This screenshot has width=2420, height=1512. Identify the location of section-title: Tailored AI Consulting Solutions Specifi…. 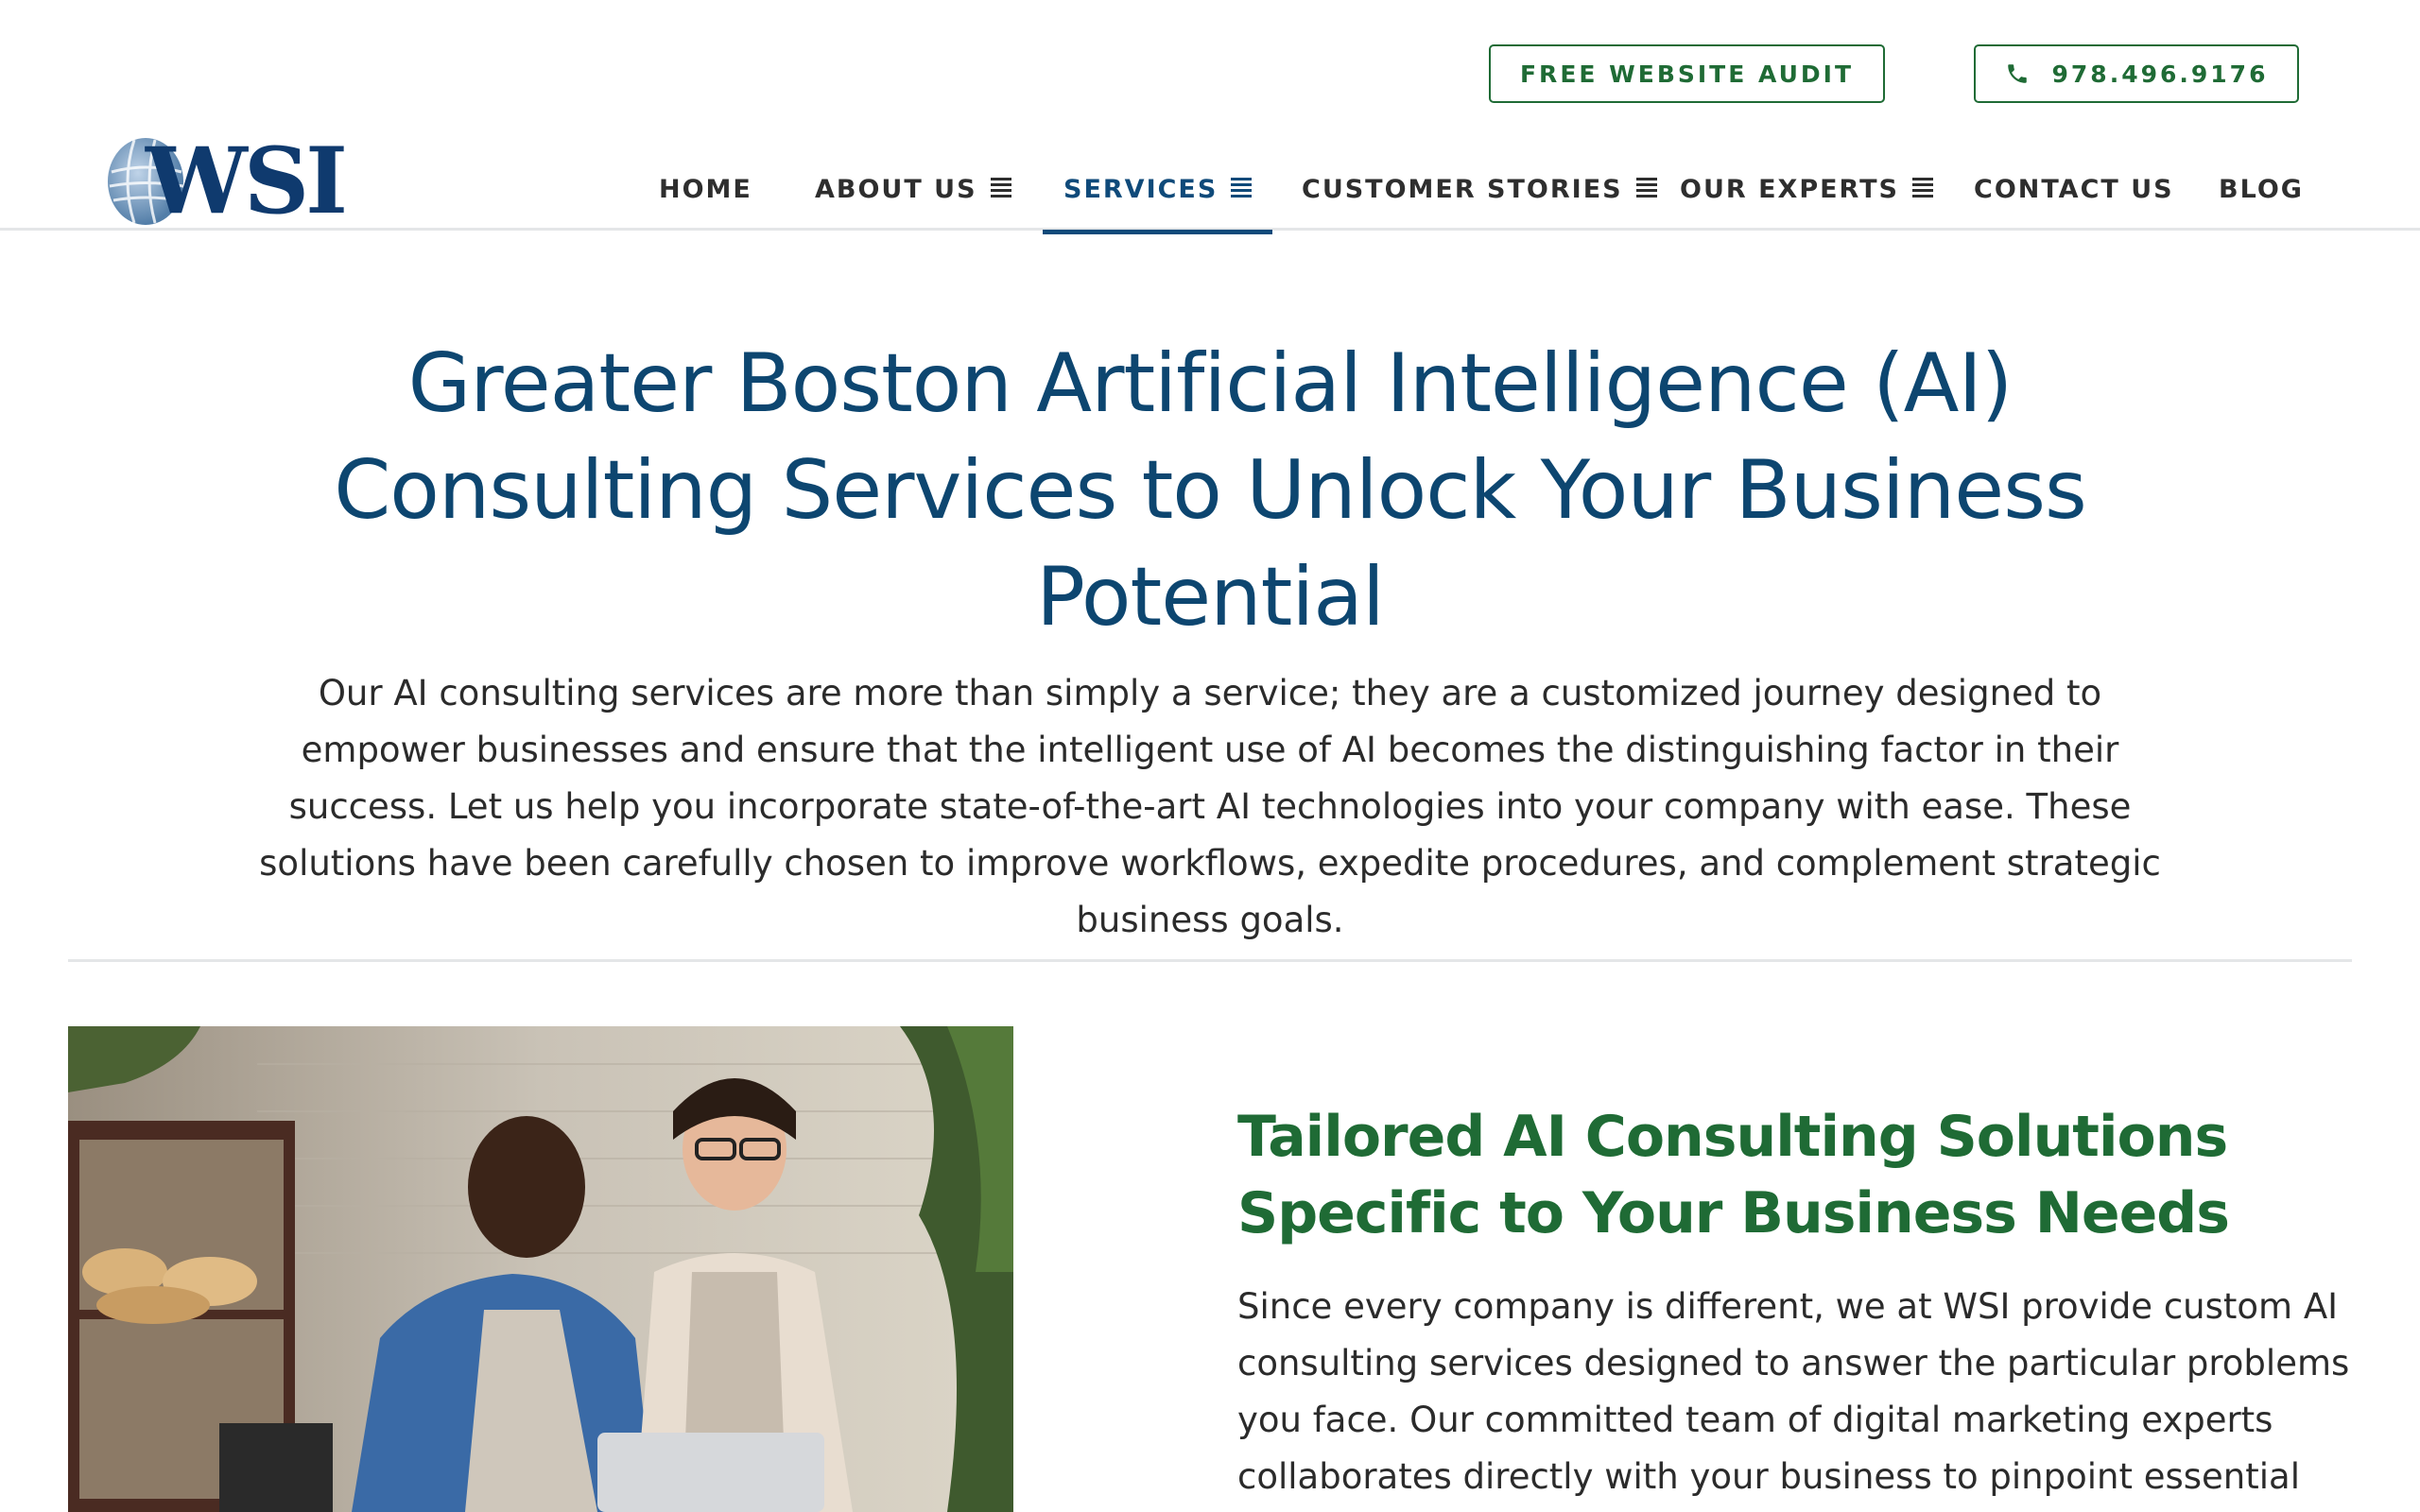
(1733, 1175).